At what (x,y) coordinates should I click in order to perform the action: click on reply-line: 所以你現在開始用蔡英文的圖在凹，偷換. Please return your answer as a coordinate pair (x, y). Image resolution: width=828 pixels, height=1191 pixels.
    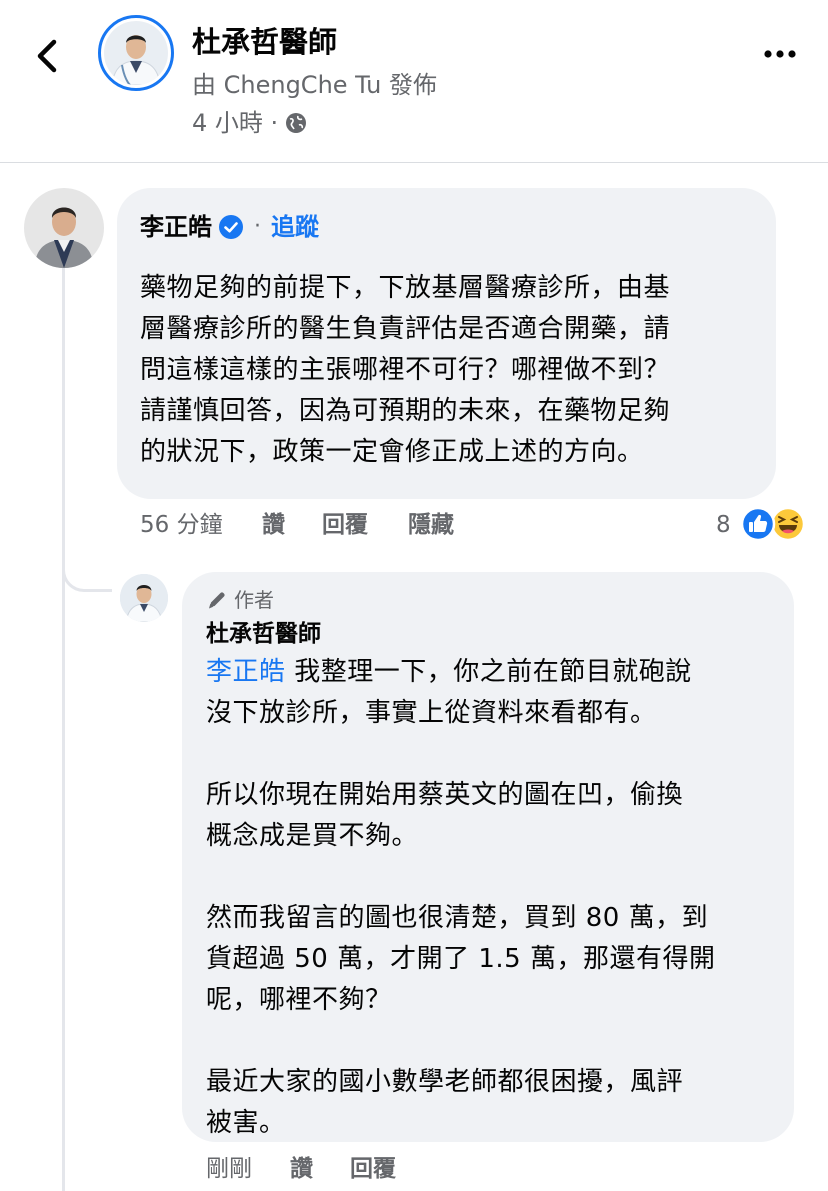
    Looking at the image, I should click on (445, 795).